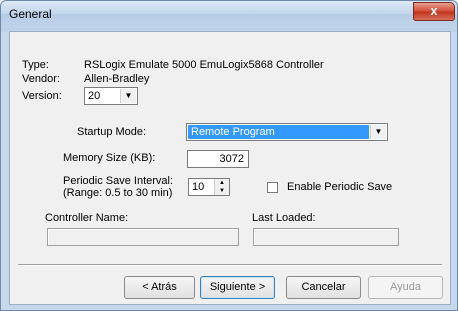  What do you see at coordinates (339, 187) in the screenshot?
I see `enable-periodic-save-label: Enable Periodic Save` at bounding box center [339, 187].